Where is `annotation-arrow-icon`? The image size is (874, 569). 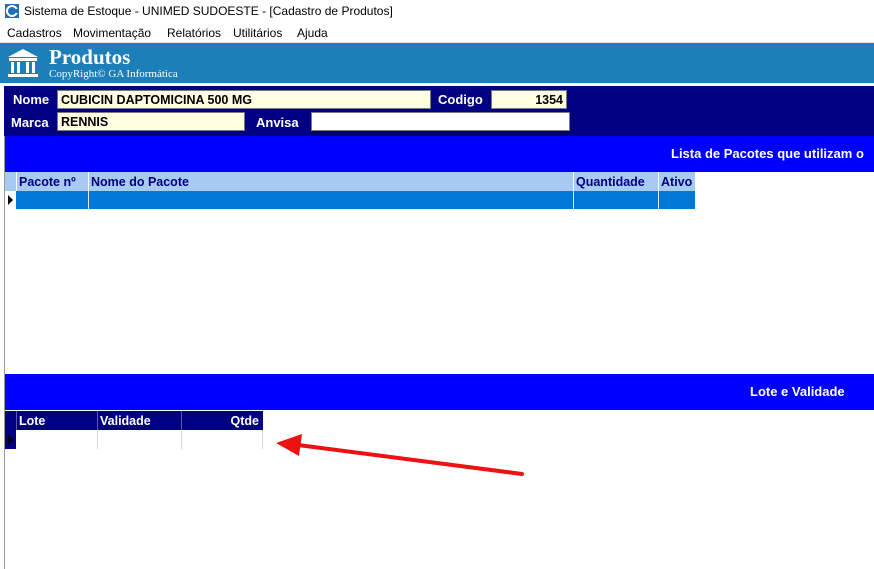 annotation-arrow-icon is located at coordinates (400, 455).